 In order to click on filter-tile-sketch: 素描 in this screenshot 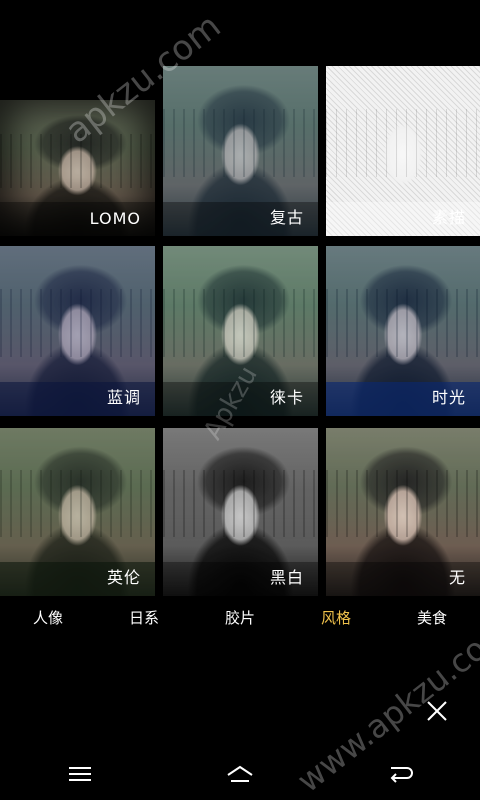, I will do `click(403, 151)`.